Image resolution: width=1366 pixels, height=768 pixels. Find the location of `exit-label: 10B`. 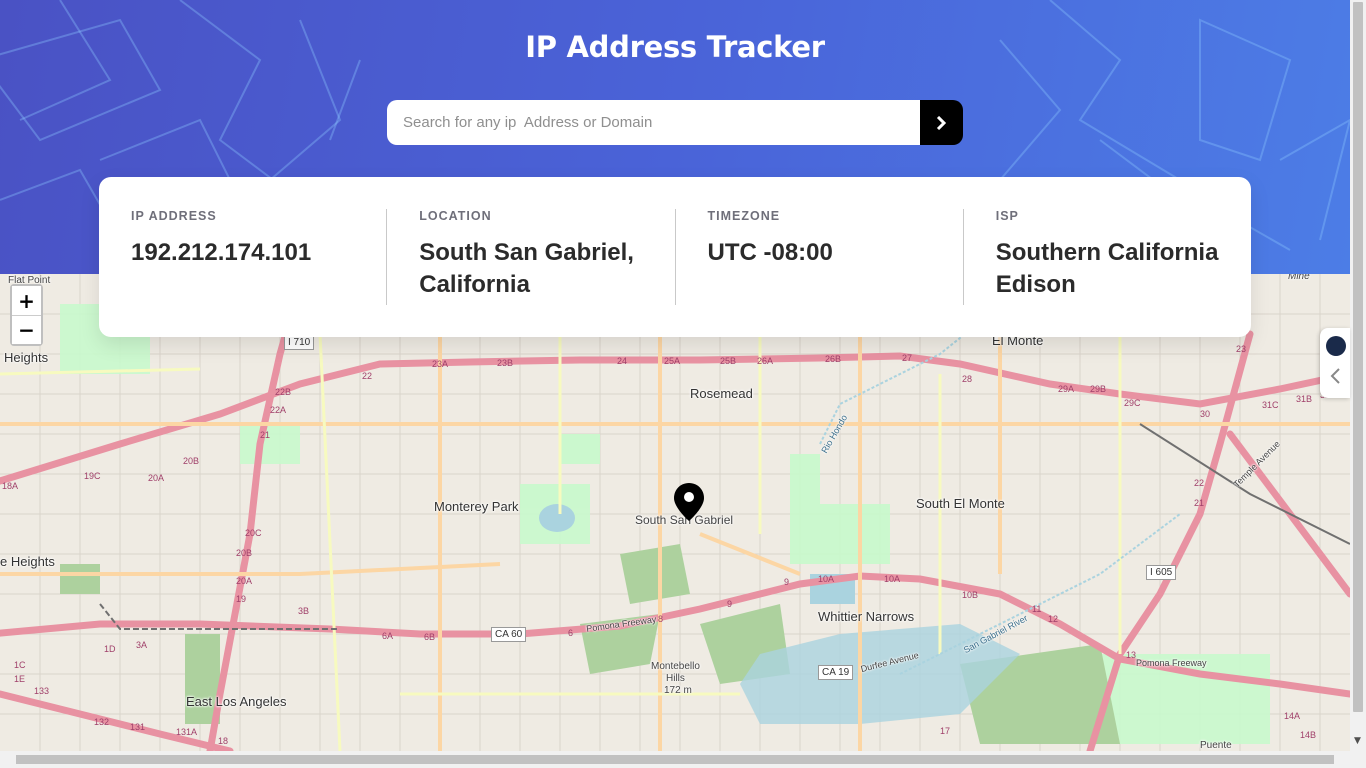

exit-label: 10B is located at coordinates (970, 595).